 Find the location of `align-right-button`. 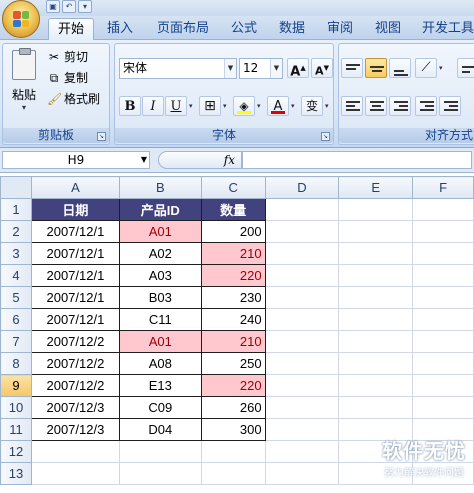

align-right-button is located at coordinates (400, 106).